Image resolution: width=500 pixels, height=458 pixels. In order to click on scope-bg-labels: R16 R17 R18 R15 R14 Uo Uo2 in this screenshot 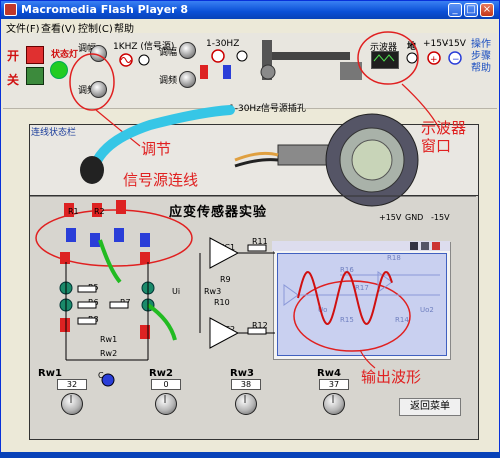, I will do `click(376, 289)`.